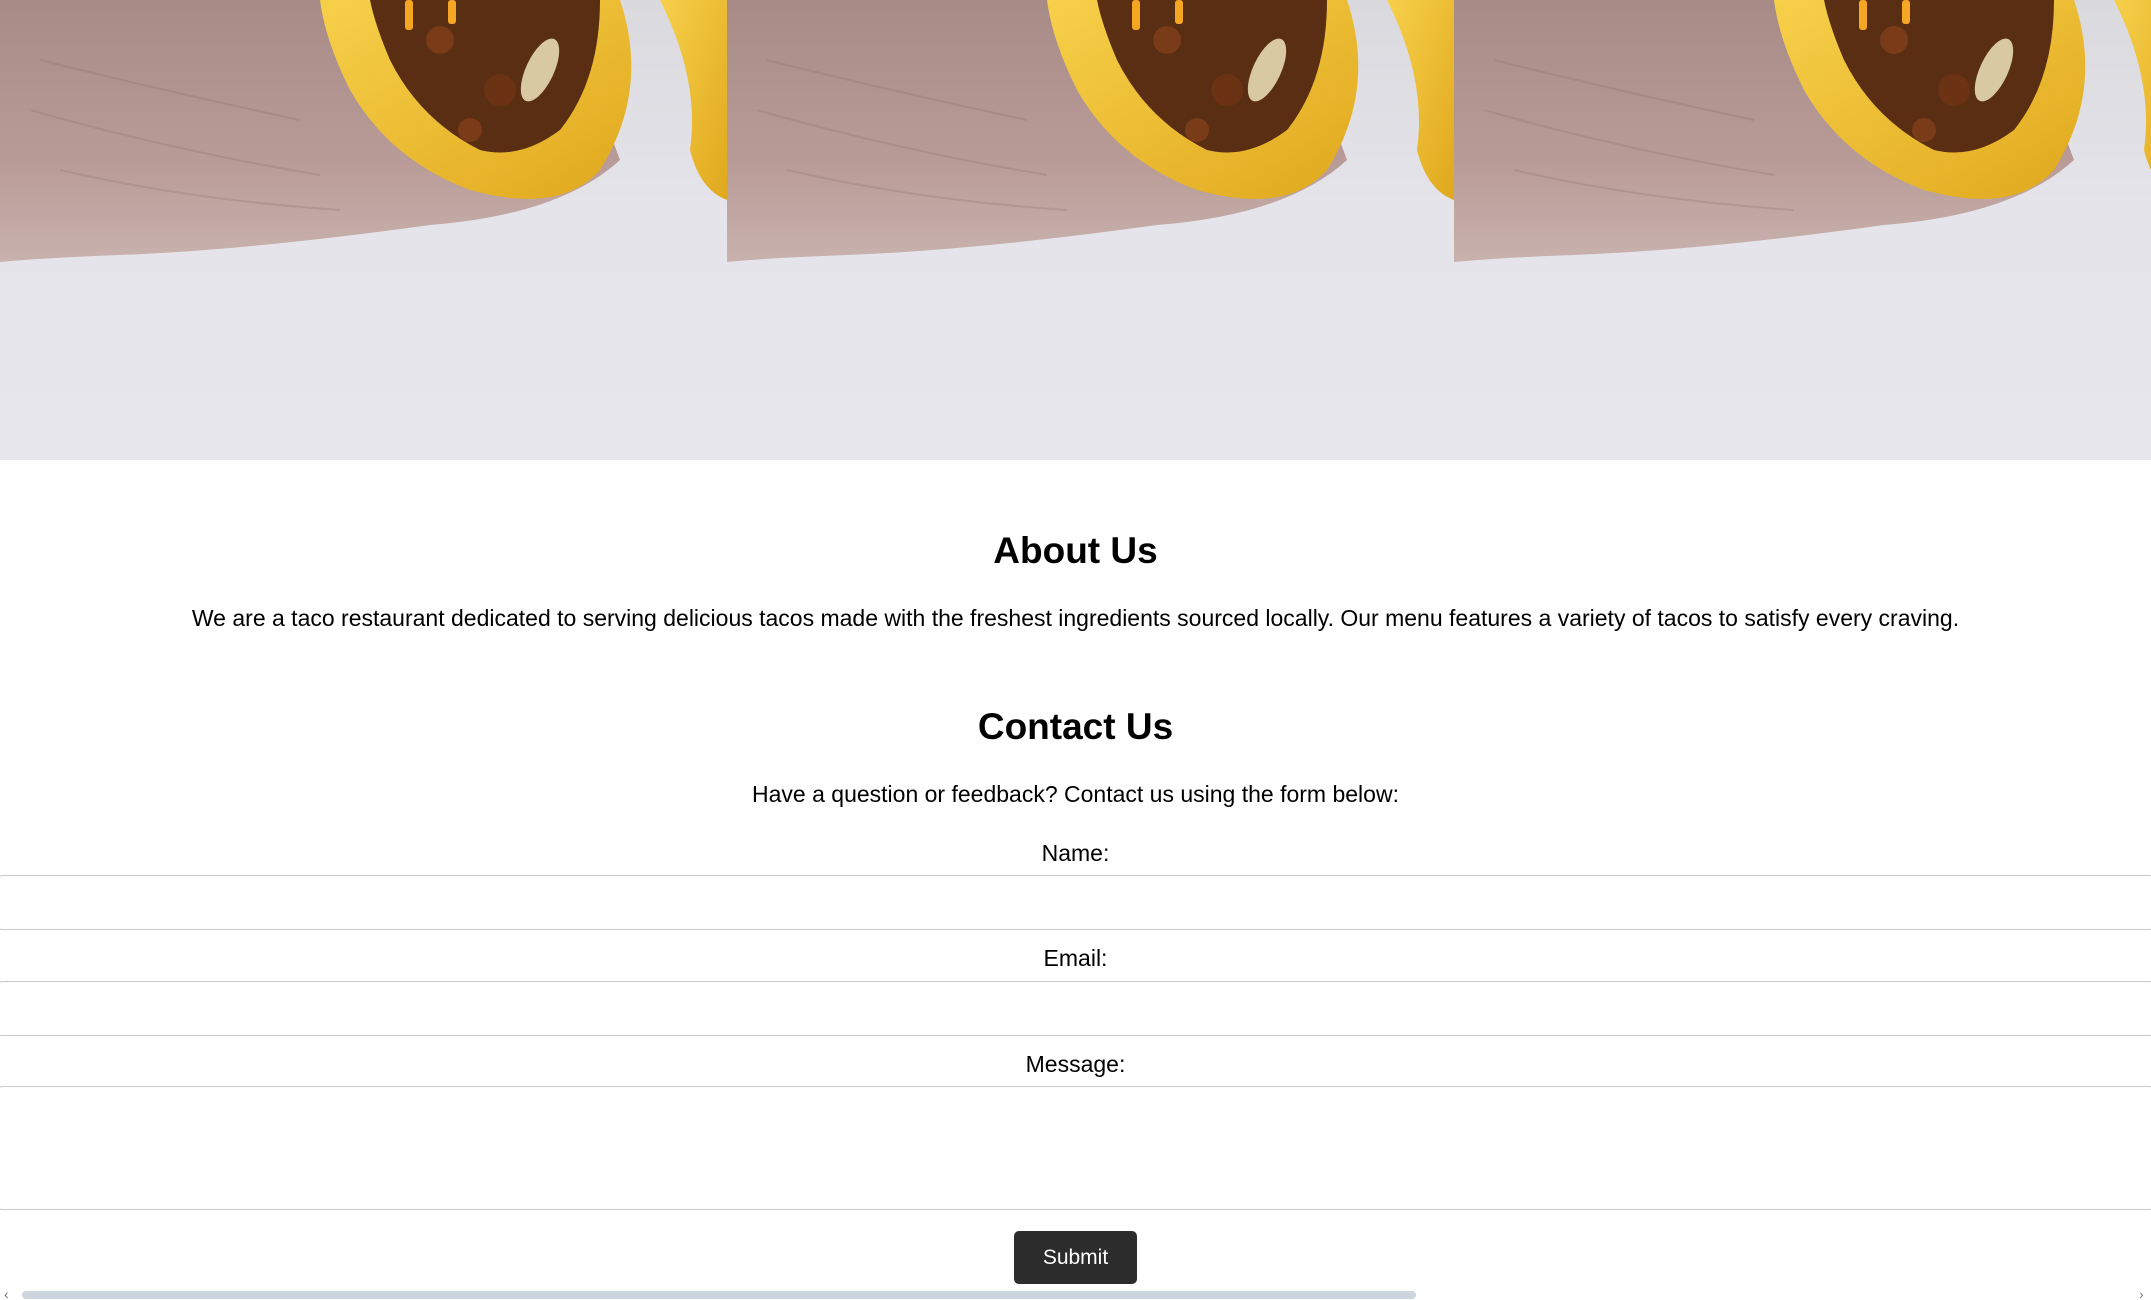  I want to click on chevron-right-icon: ›, so click(2141, 1293).